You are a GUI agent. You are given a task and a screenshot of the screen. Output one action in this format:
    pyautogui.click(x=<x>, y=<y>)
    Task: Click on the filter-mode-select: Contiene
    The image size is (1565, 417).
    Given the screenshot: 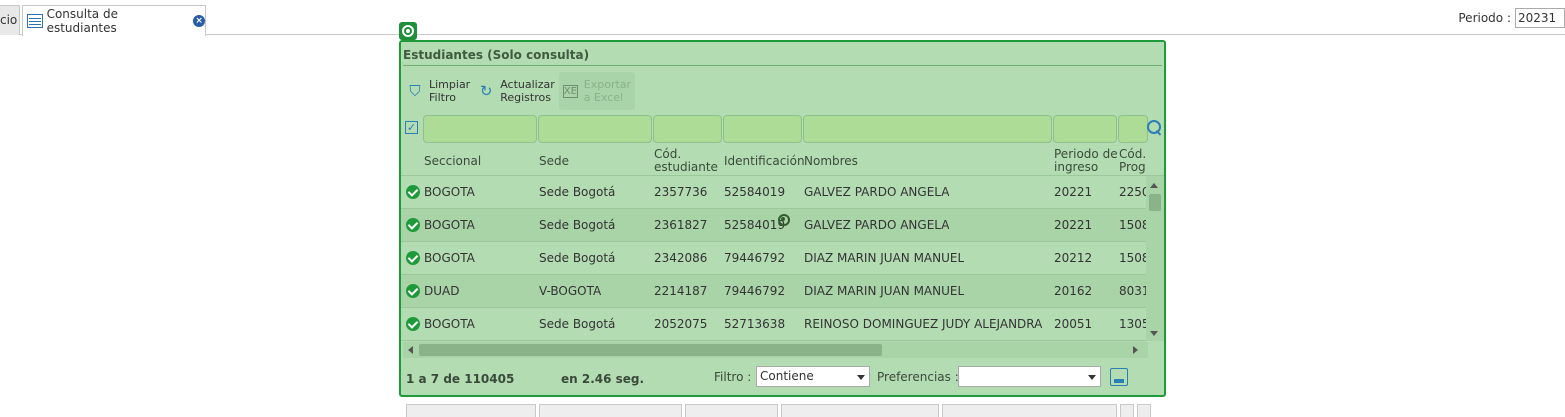 What is the action you would take?
    pyautogui.click(x=813, y=376)
    